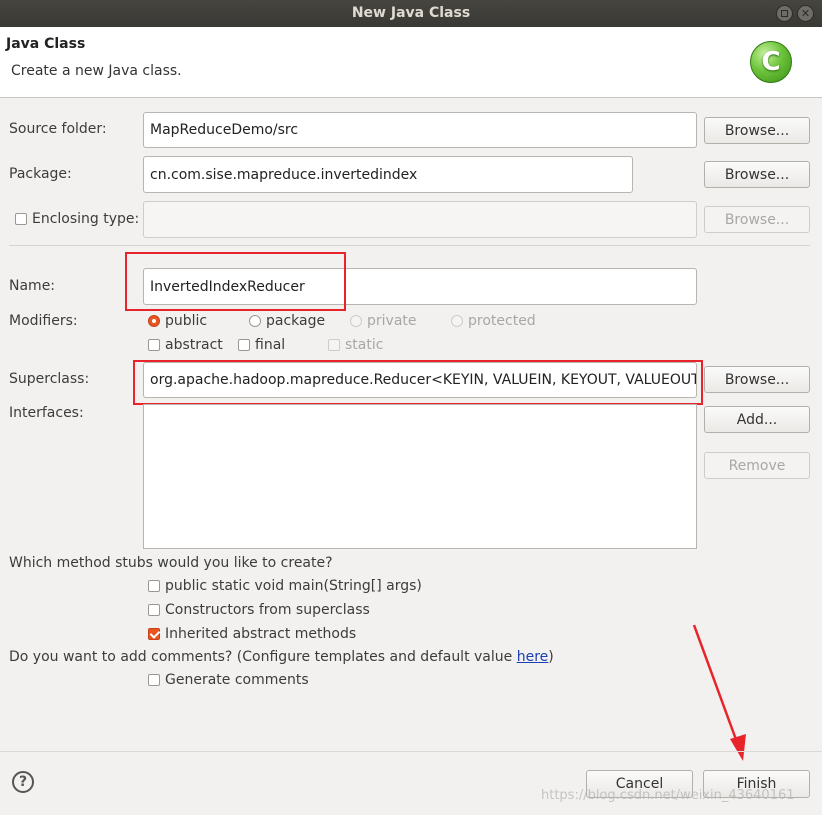  What do you see at coordinates (716, 685) in the screenshot?
I see `annotation-arrow-shaft` at bounding box center [716, 685].